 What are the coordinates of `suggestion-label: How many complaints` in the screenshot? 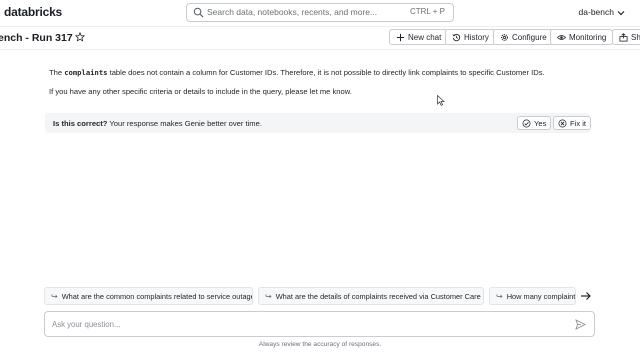 It's located at (541, 296).